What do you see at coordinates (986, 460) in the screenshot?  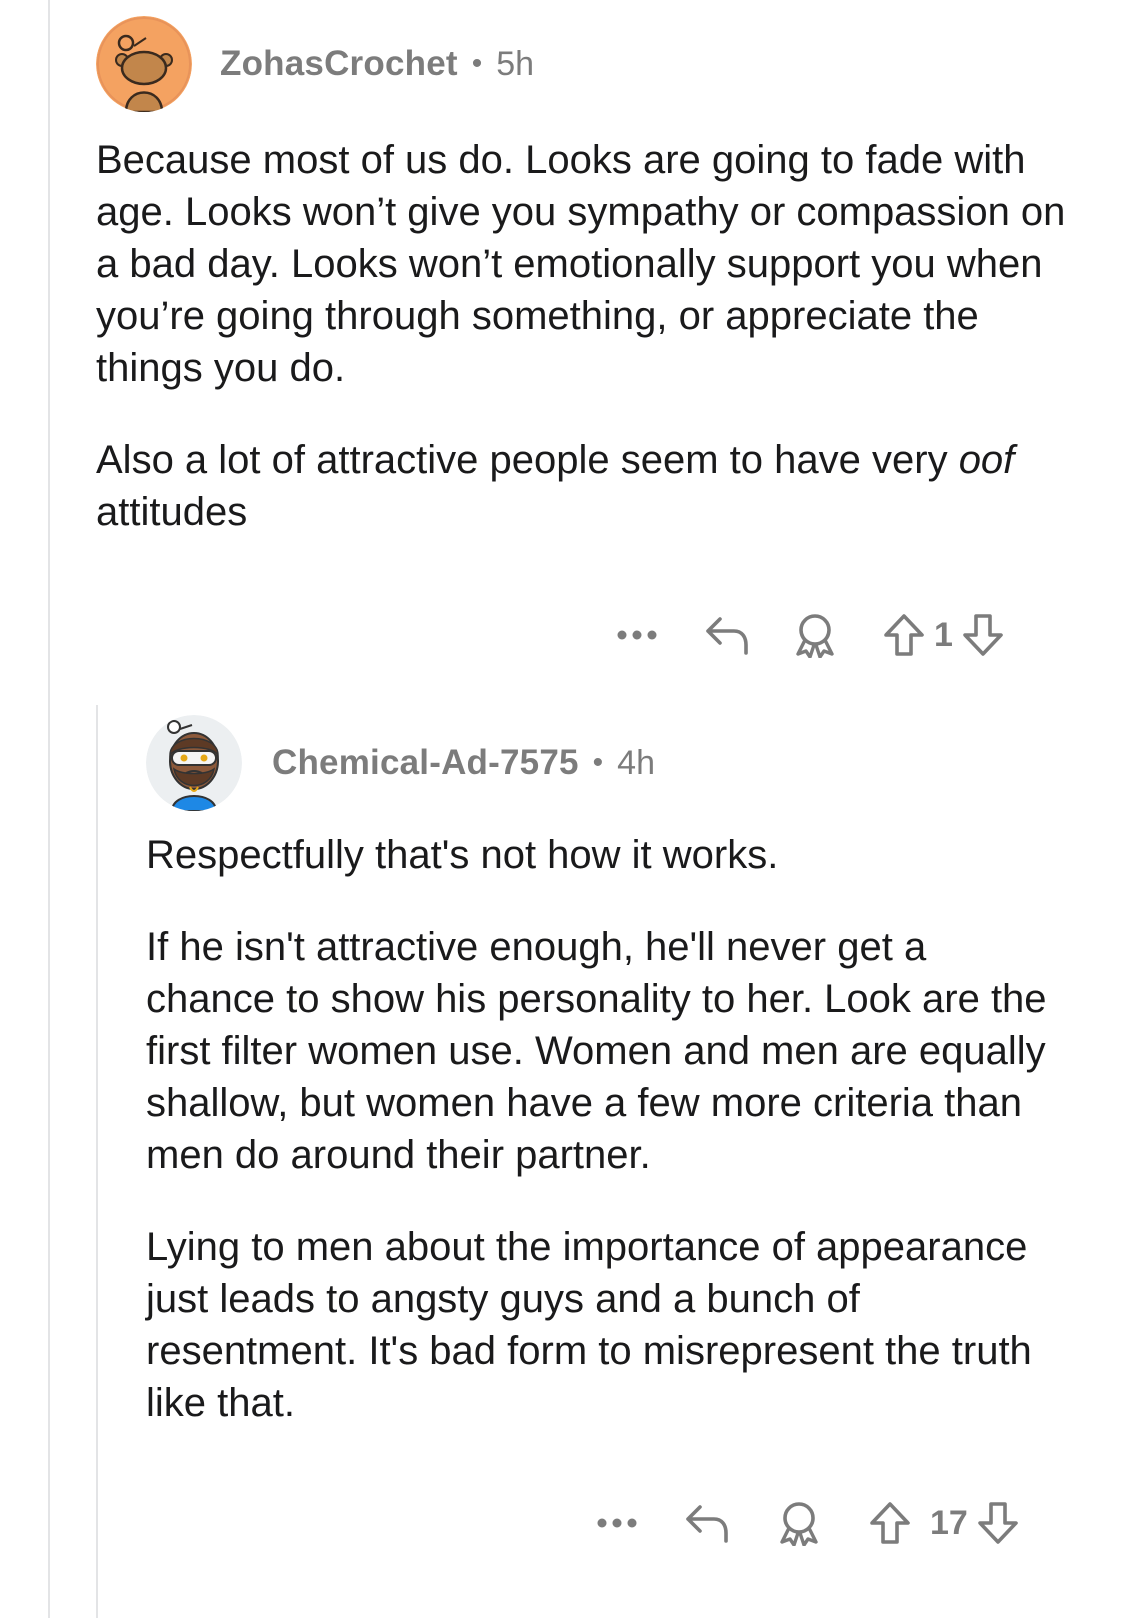 I see `comment-italic-text: oof` at bounding box center [986, 460].